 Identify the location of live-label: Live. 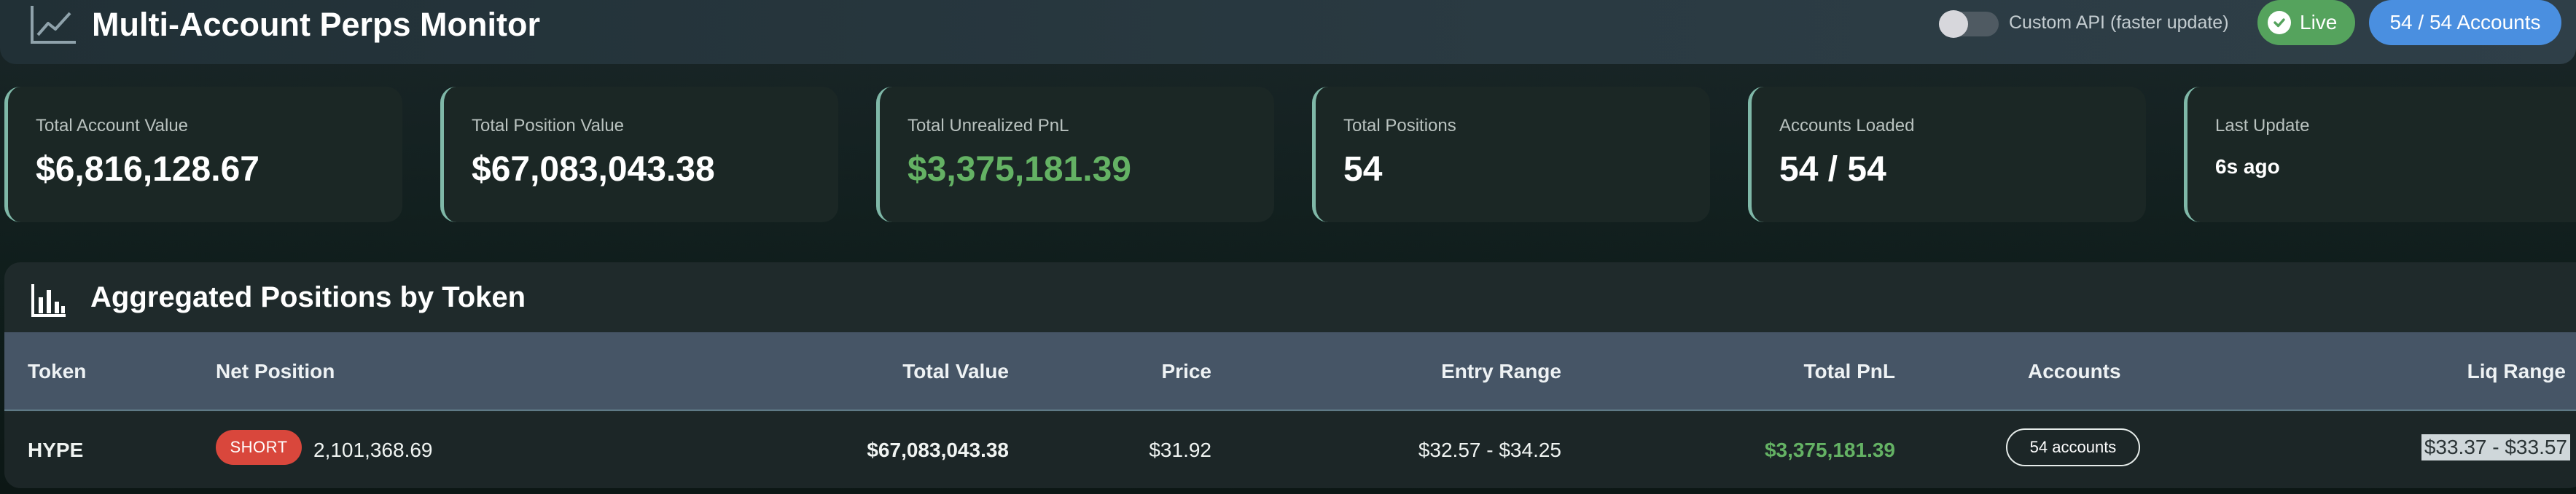
(2319, 22).